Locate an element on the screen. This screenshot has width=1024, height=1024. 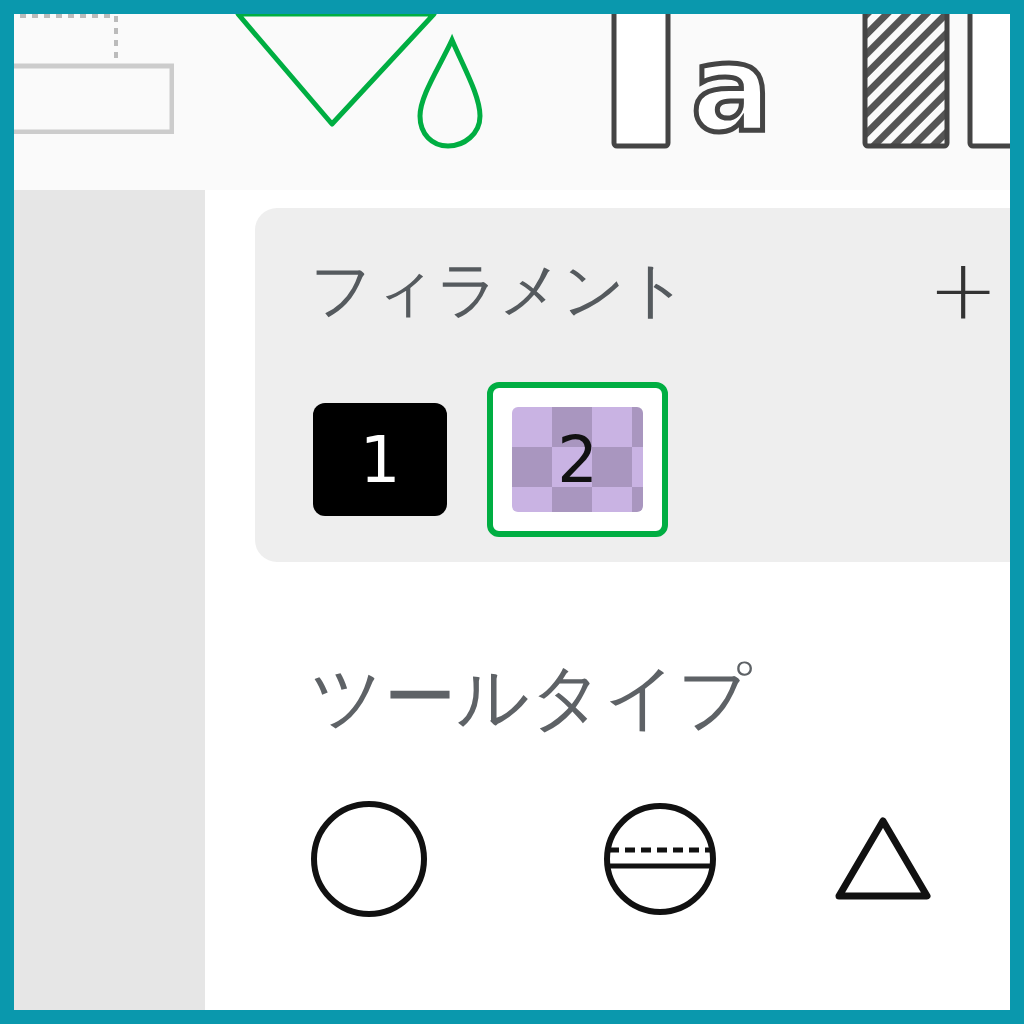
text-tool: a is located at coordinates (691, 81).